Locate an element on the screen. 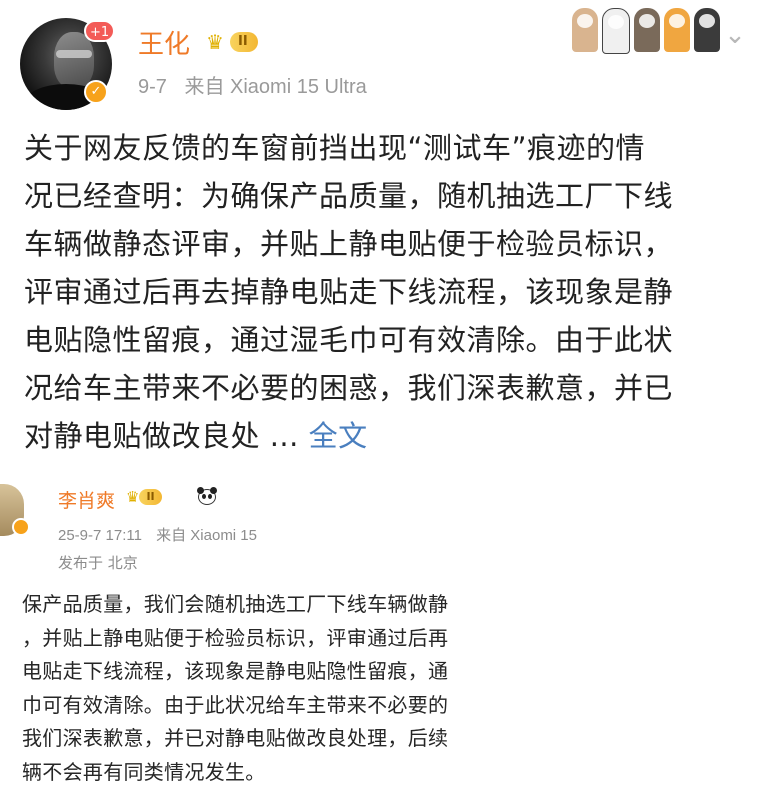 The height and width of the screenshot is (800, 763). post-meta: 9-7 来自 Xiaomi 15 Ultra is located at coordinates (258, 84).